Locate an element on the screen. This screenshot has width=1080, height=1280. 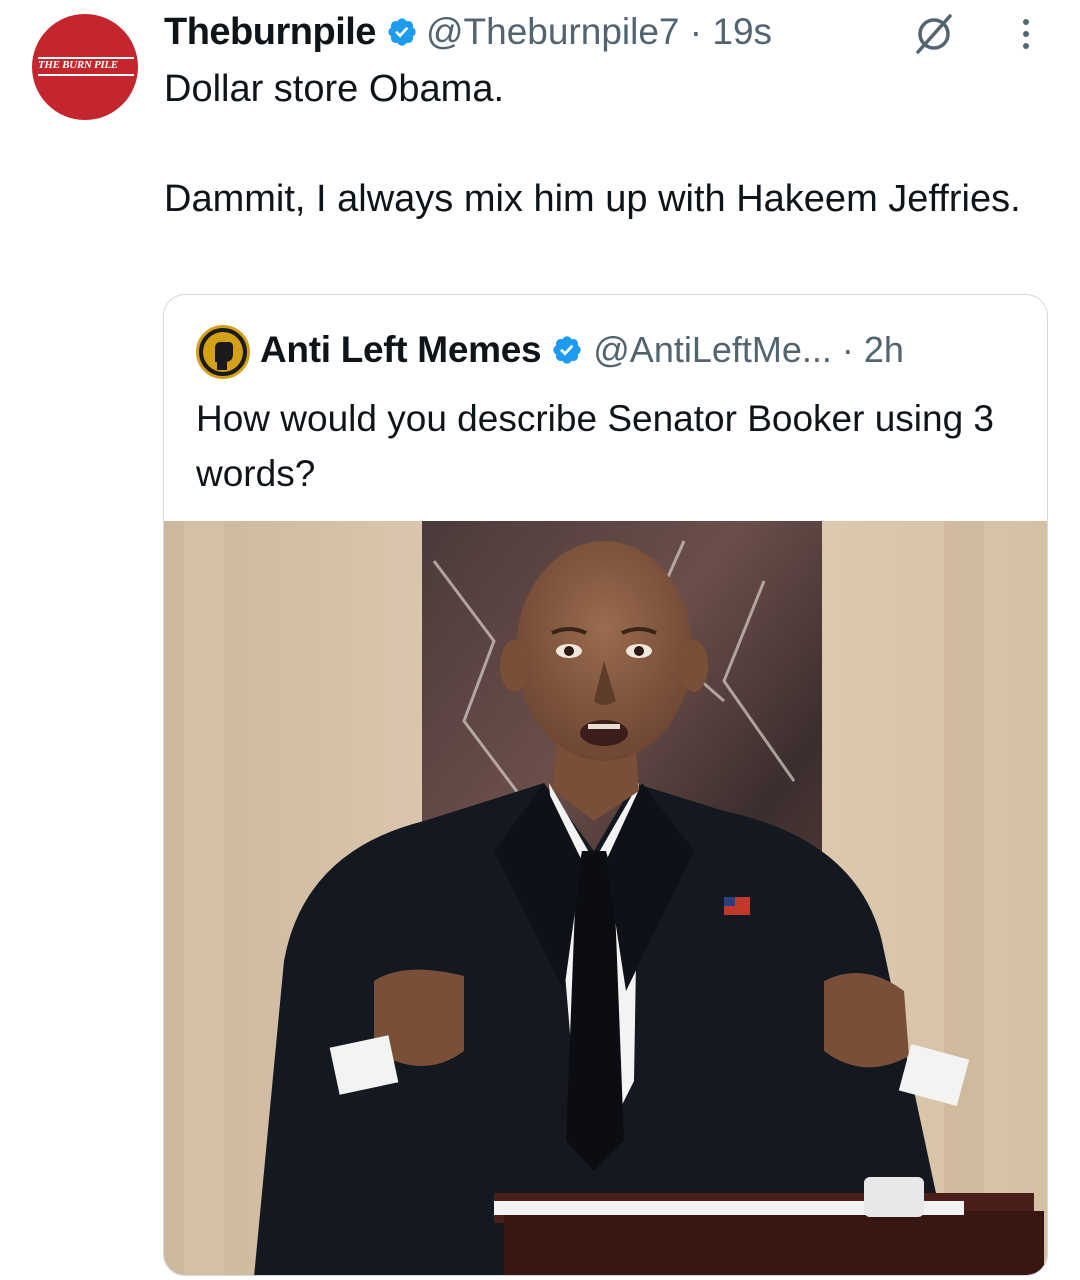
author-handle-time: @Theburnpile7 · 19s is located at coordinates (599, 32).